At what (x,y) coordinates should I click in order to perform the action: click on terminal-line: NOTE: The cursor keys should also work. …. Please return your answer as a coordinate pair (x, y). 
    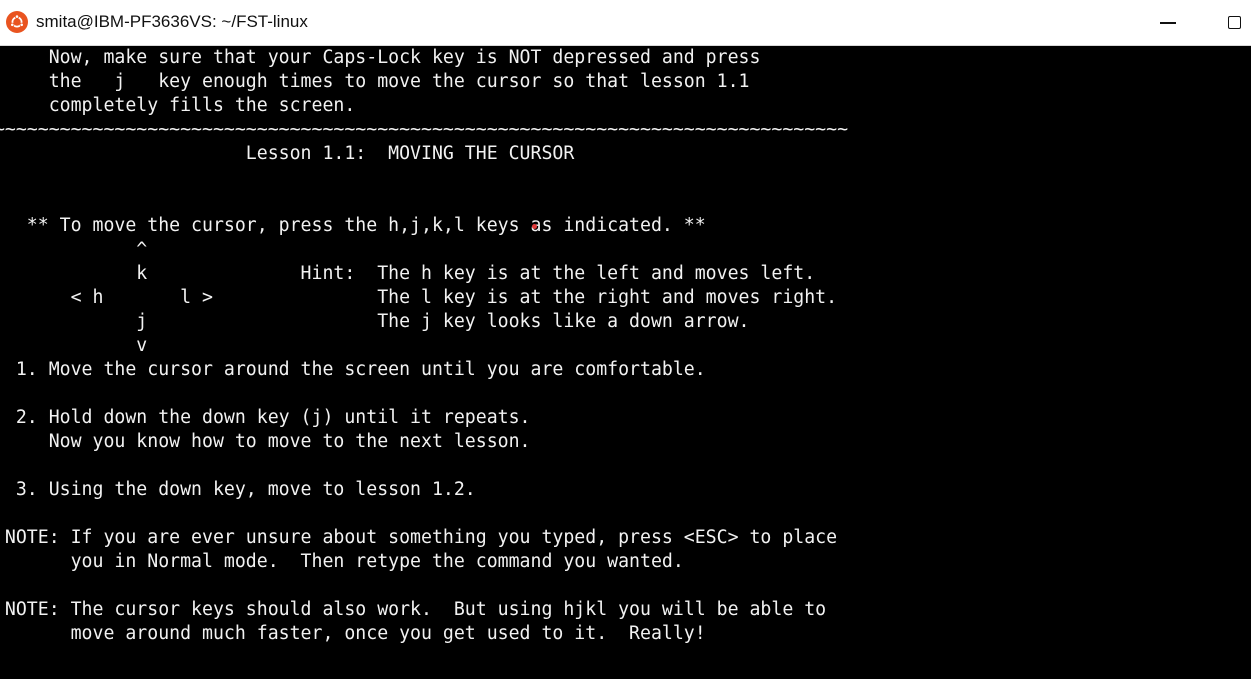
    Looking at the image, I should click on (413, 609).